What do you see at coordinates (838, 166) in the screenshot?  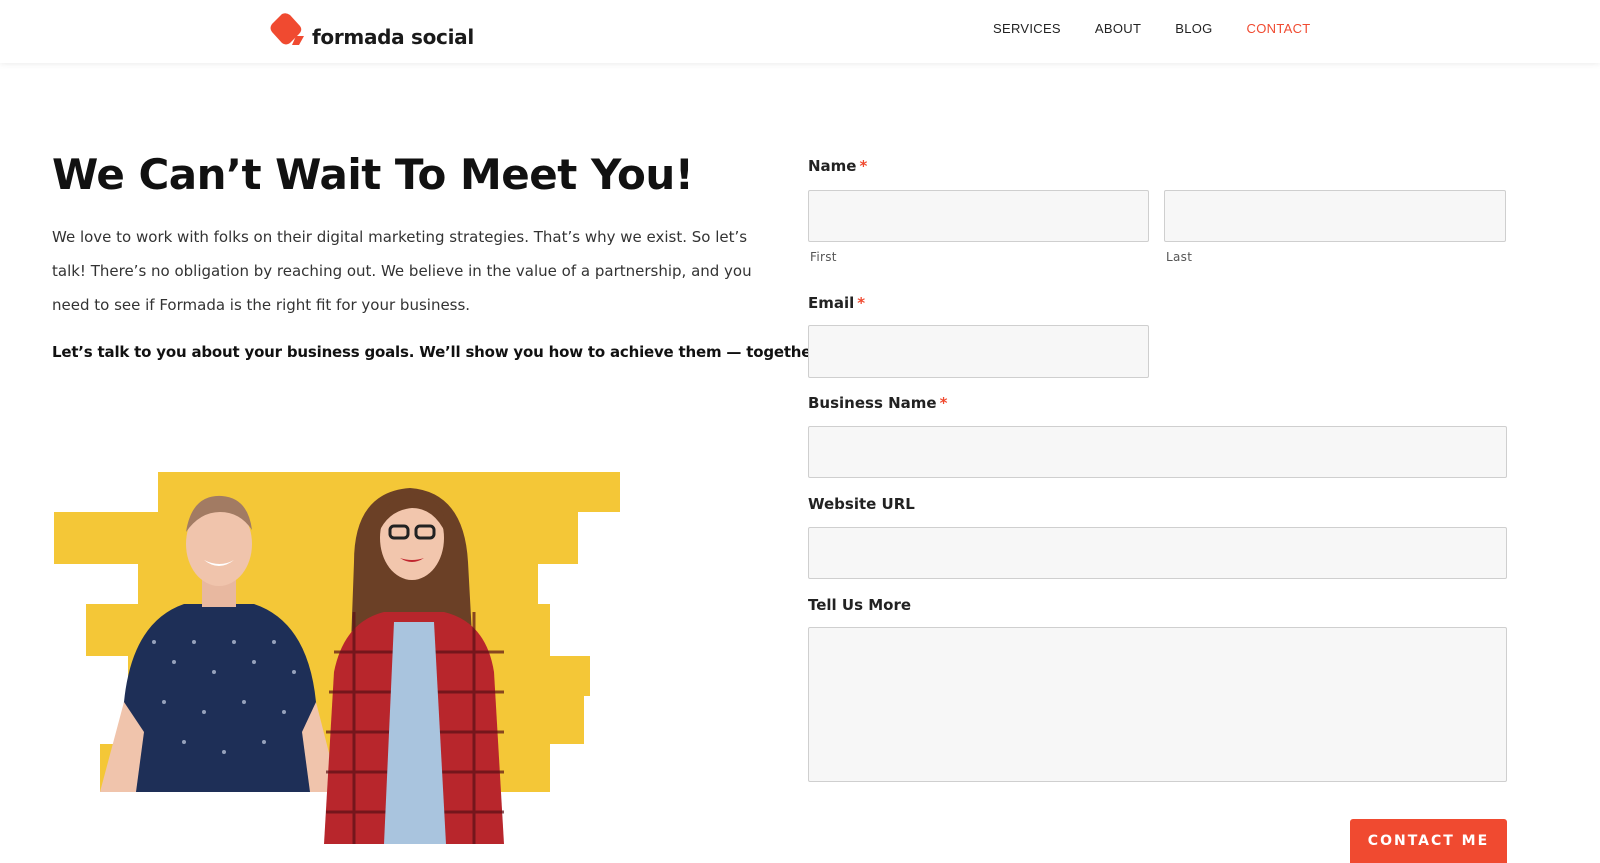 I see `name-label: Name *` at bounding box center [838, 166].